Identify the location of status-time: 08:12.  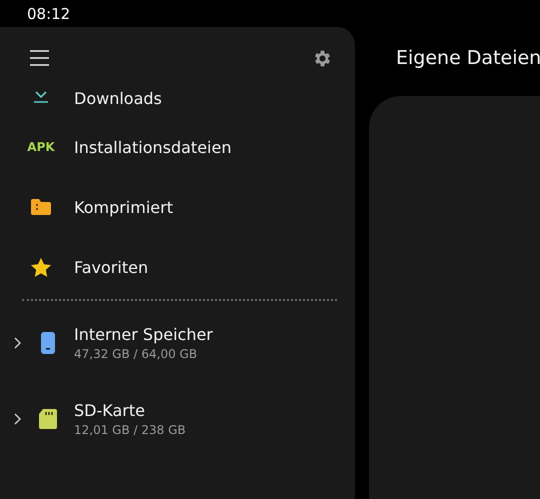
(48, 13).